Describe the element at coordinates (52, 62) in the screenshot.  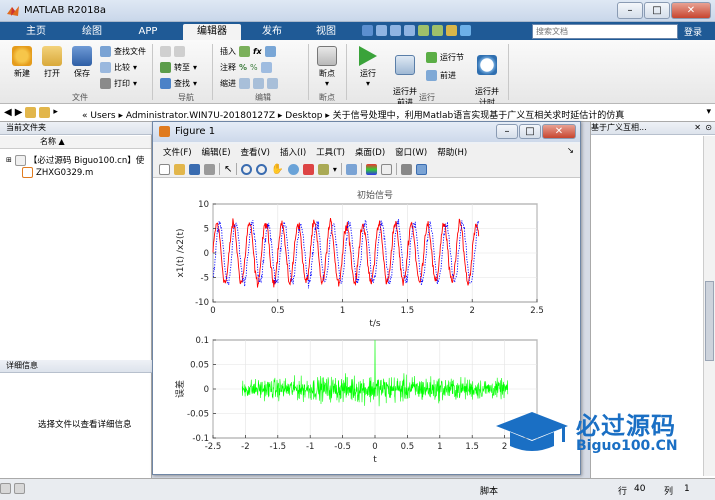
I see `open-button: 打开` at that location.